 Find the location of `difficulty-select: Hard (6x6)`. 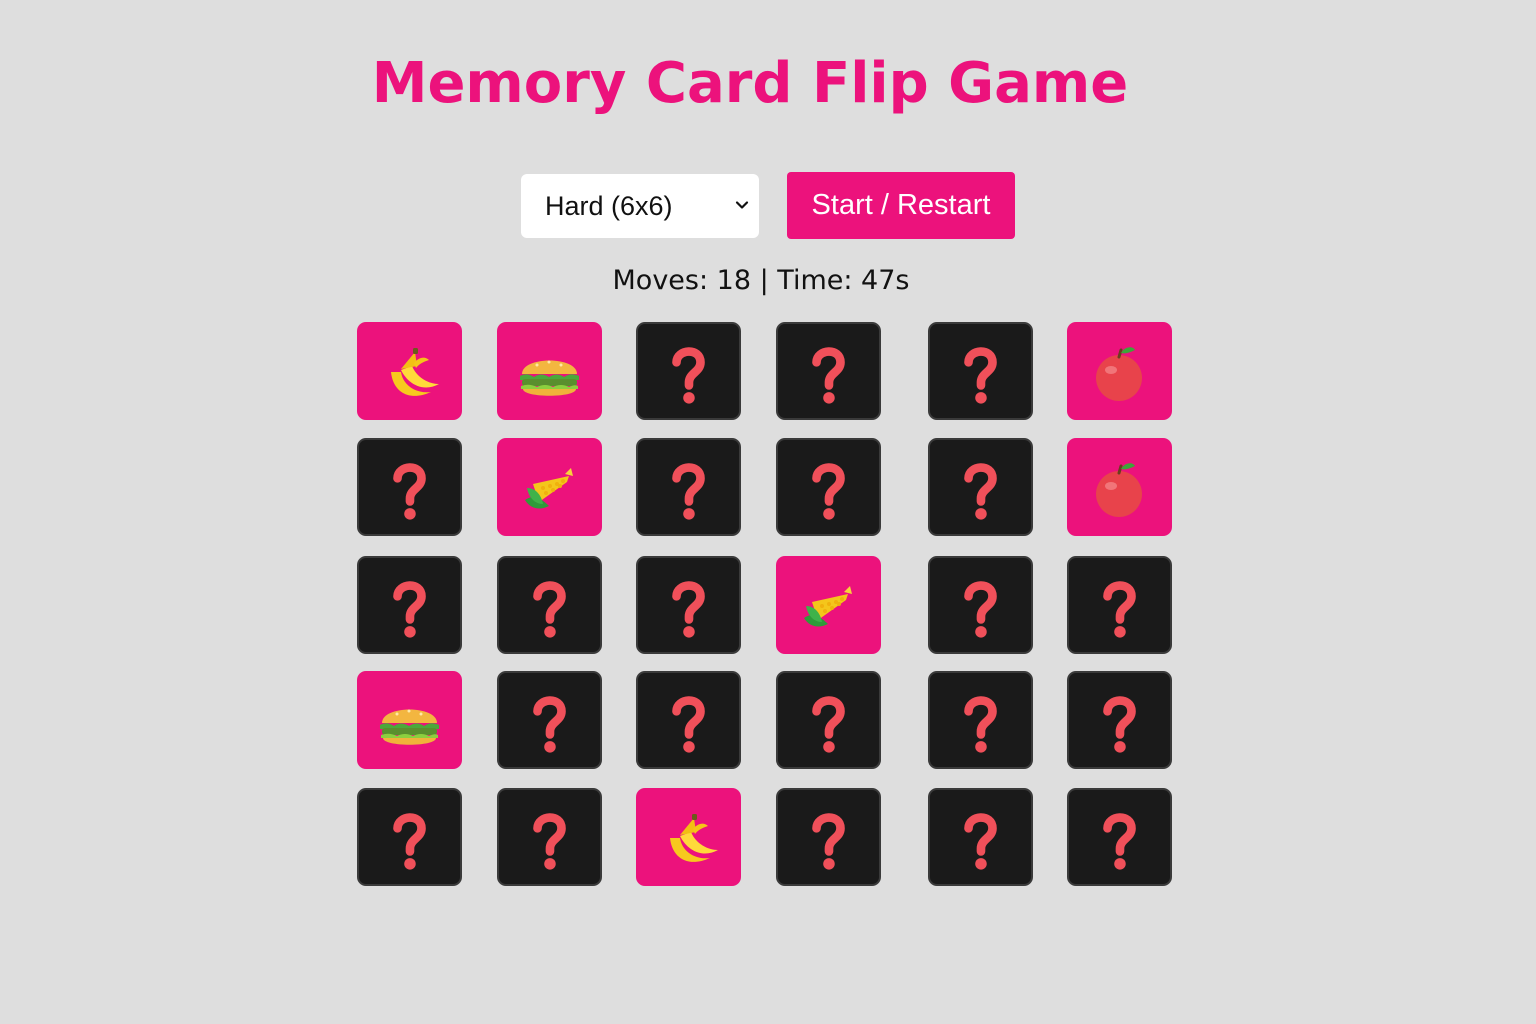

difficulty-select: Hard (6x6) is located at coordinates (640, 206).